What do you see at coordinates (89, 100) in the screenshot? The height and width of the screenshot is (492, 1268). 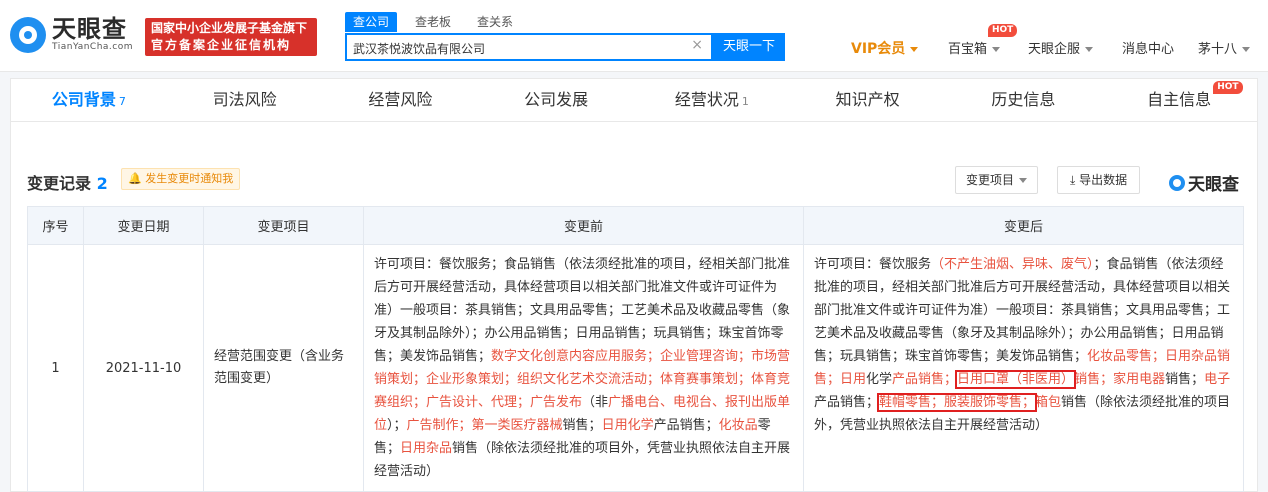 I see `tab-company-background: 公司背景 7` at bounding box center [89, 100].